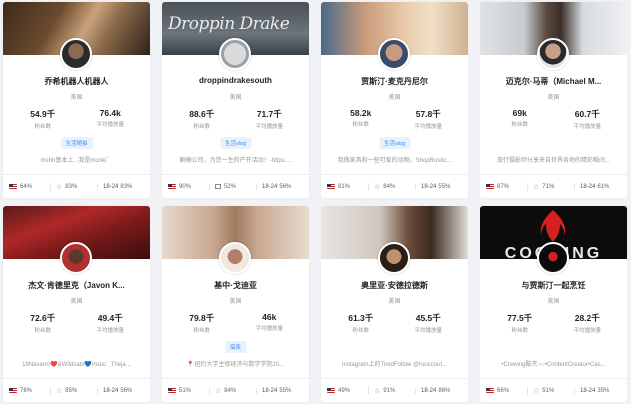  I want to click on cover-logo-text: Droppin Drake, so click(229, 24).